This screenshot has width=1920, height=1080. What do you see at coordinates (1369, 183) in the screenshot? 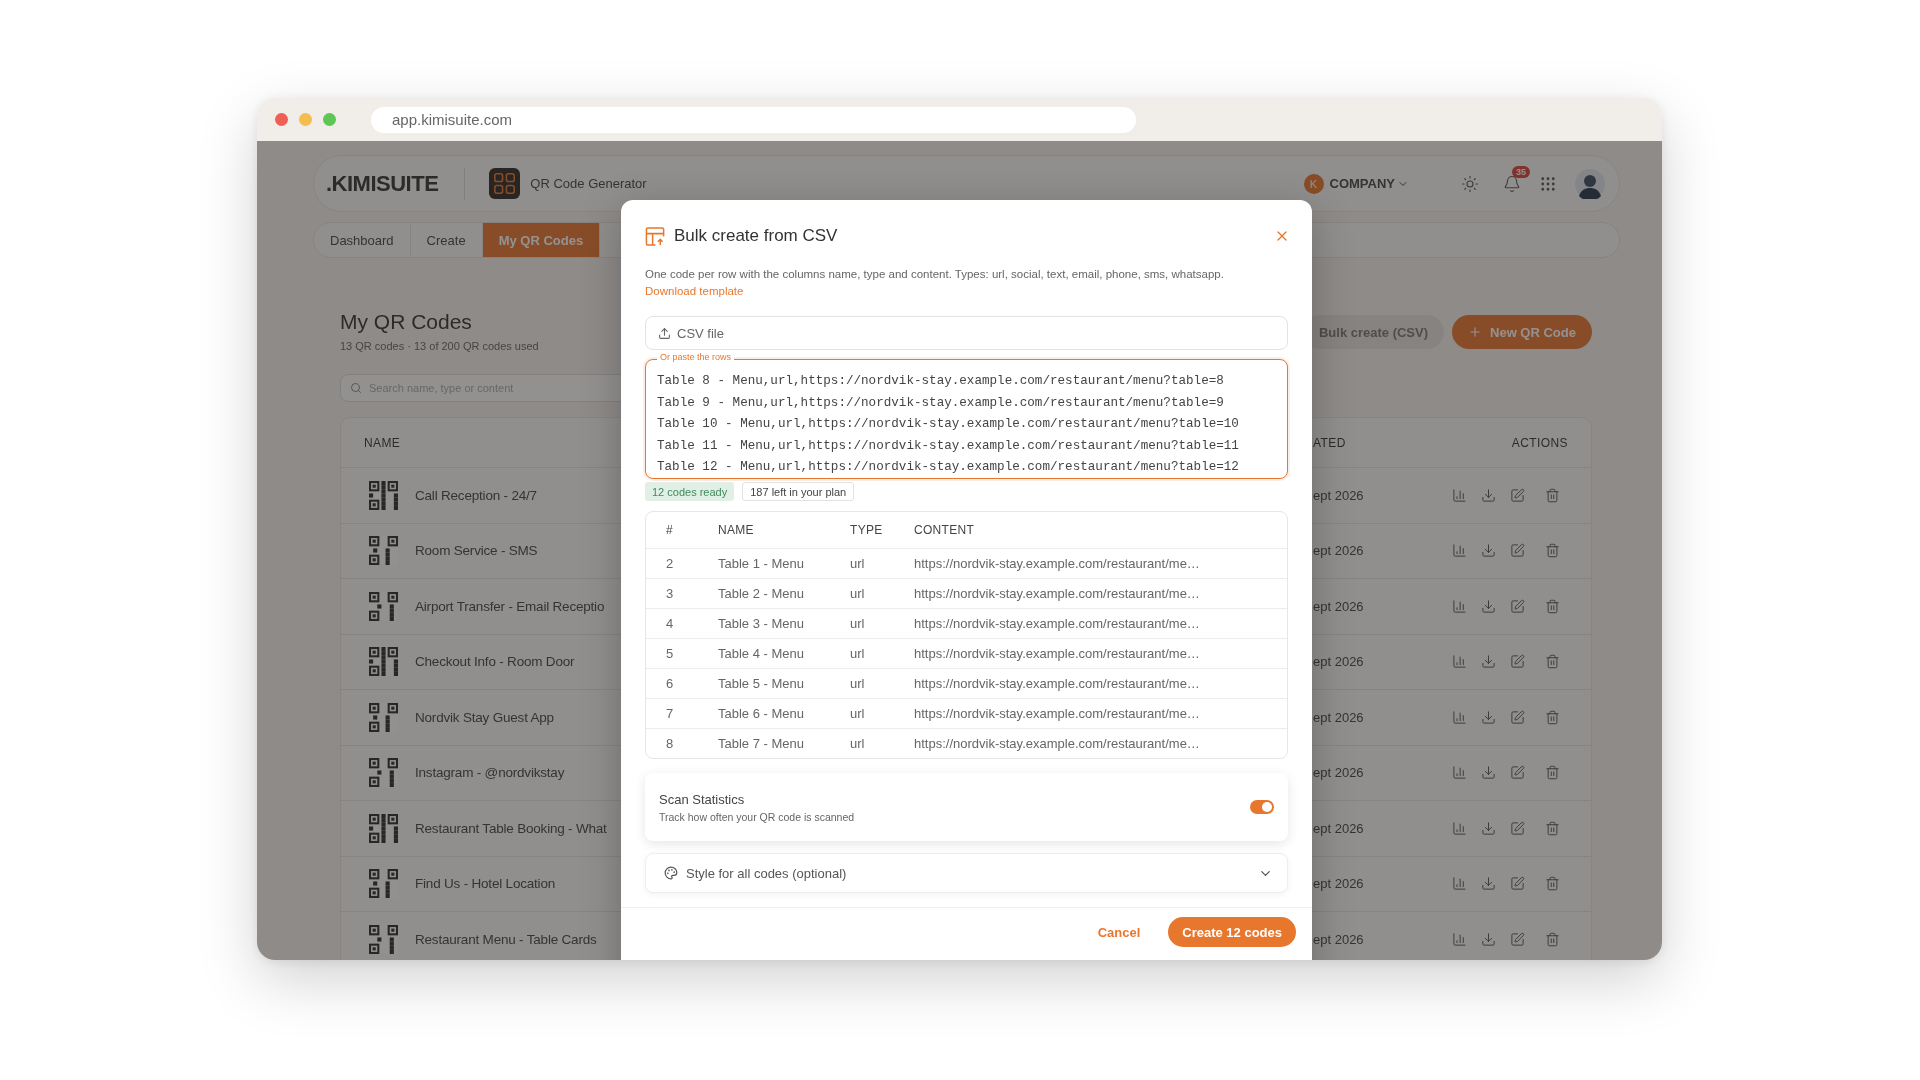
I see `company-menu: COMPANY` at bounding box center [1369, 183].